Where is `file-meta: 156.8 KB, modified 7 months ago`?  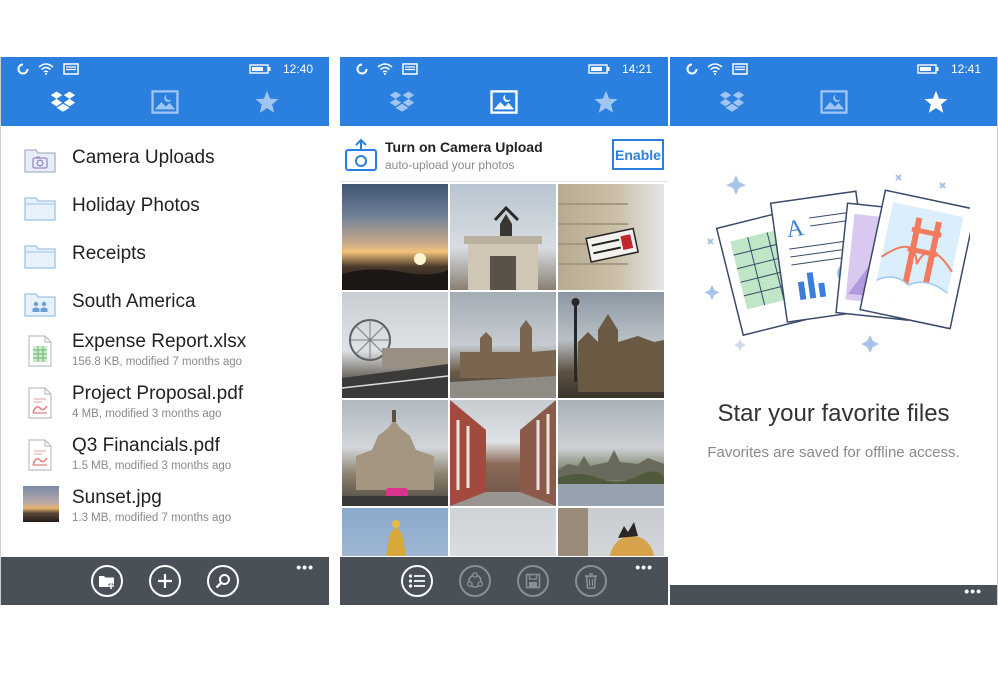
file-meta: 156.8 KB, modified 7 months ago is located at coordinates (157, 362).